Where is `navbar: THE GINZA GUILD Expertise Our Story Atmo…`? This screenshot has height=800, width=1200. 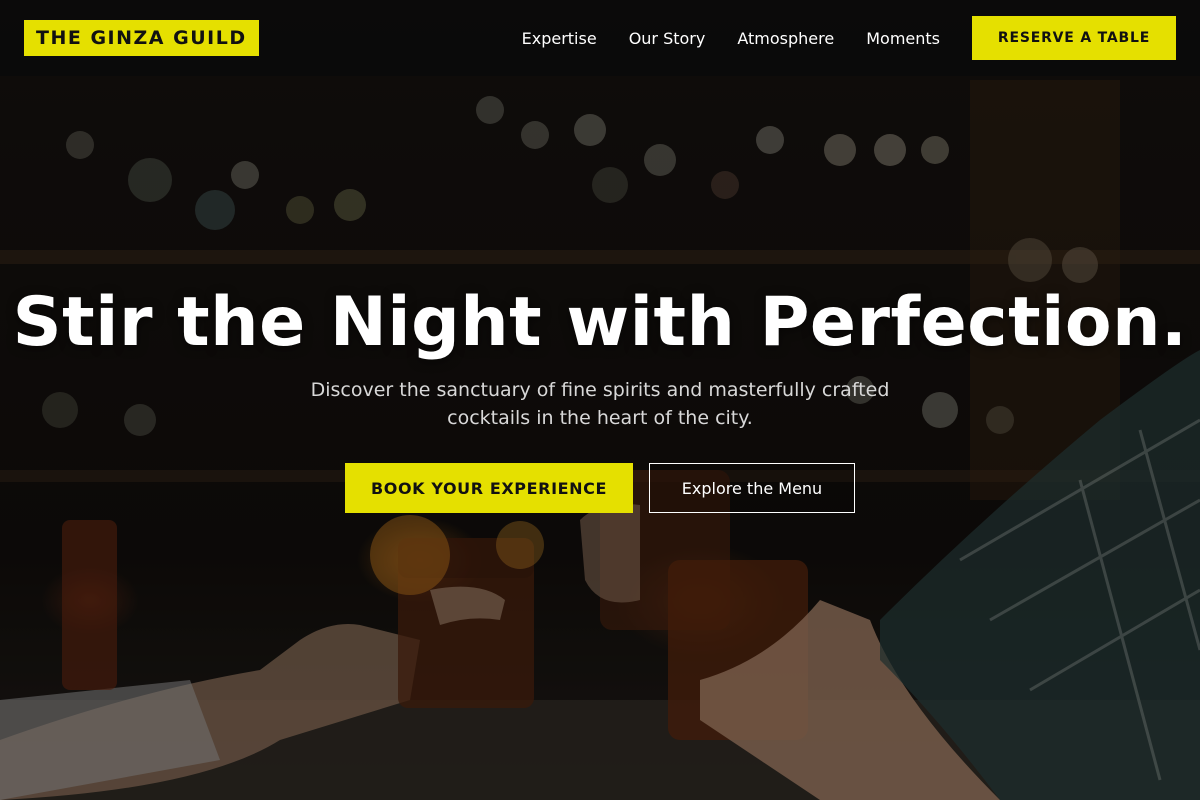 navbar: THE GINZA GUILD Expertise Our Story Atmo… is located at coordinates (600, 38).